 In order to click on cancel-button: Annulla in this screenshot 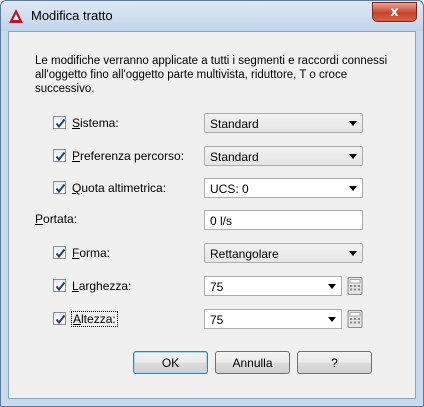, I will do `click(252, 362)`.